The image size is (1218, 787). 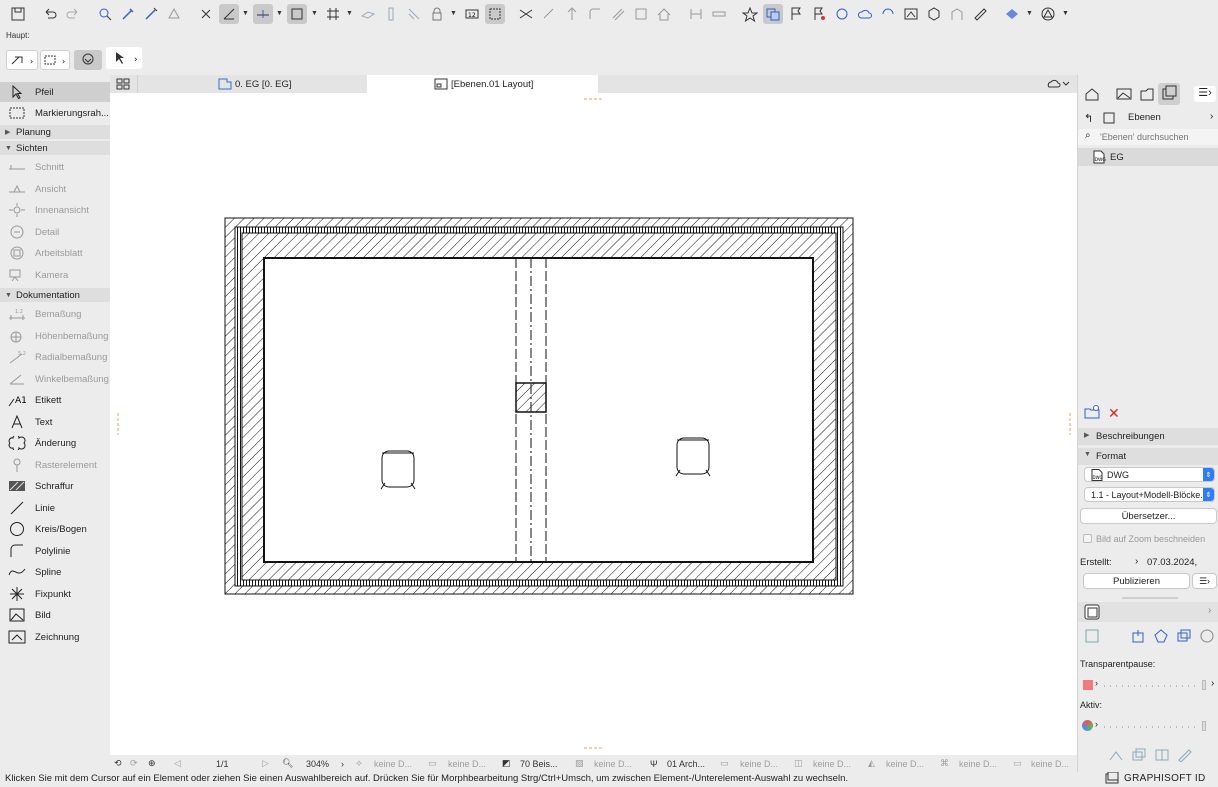 I want to click on cloud-icon, so click(x=865, y=14).